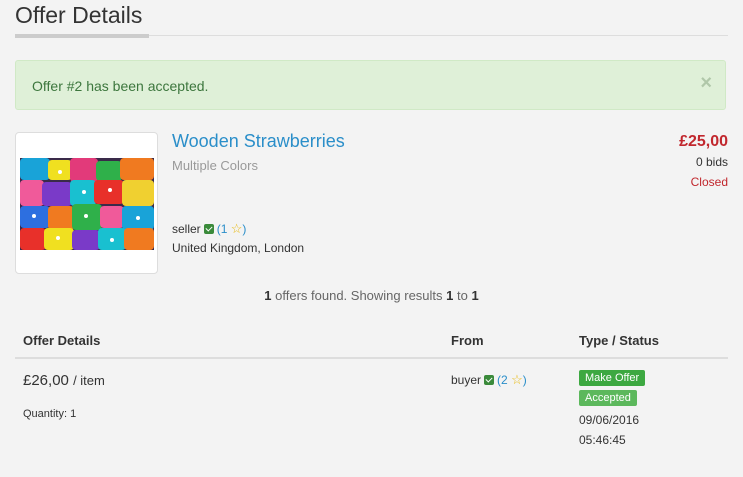  Describe the element at coordinates (706, 83) in the screenshot. I see `close-icon: ×` at that location.